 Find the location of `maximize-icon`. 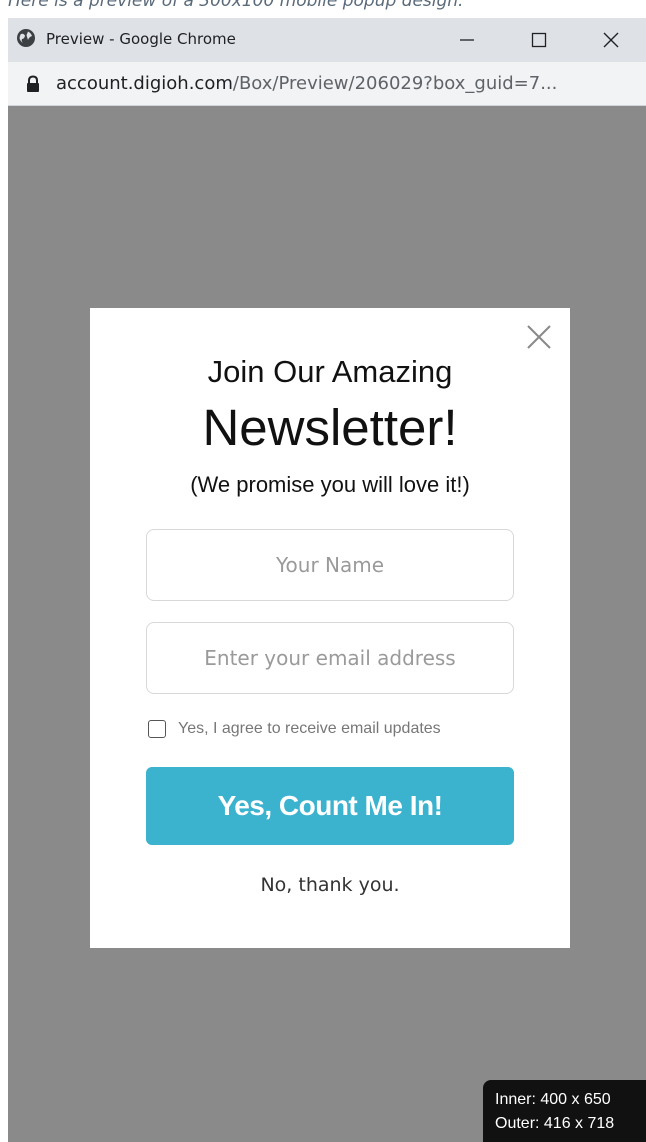

maximize-icon is located at coordinates (539, 40).